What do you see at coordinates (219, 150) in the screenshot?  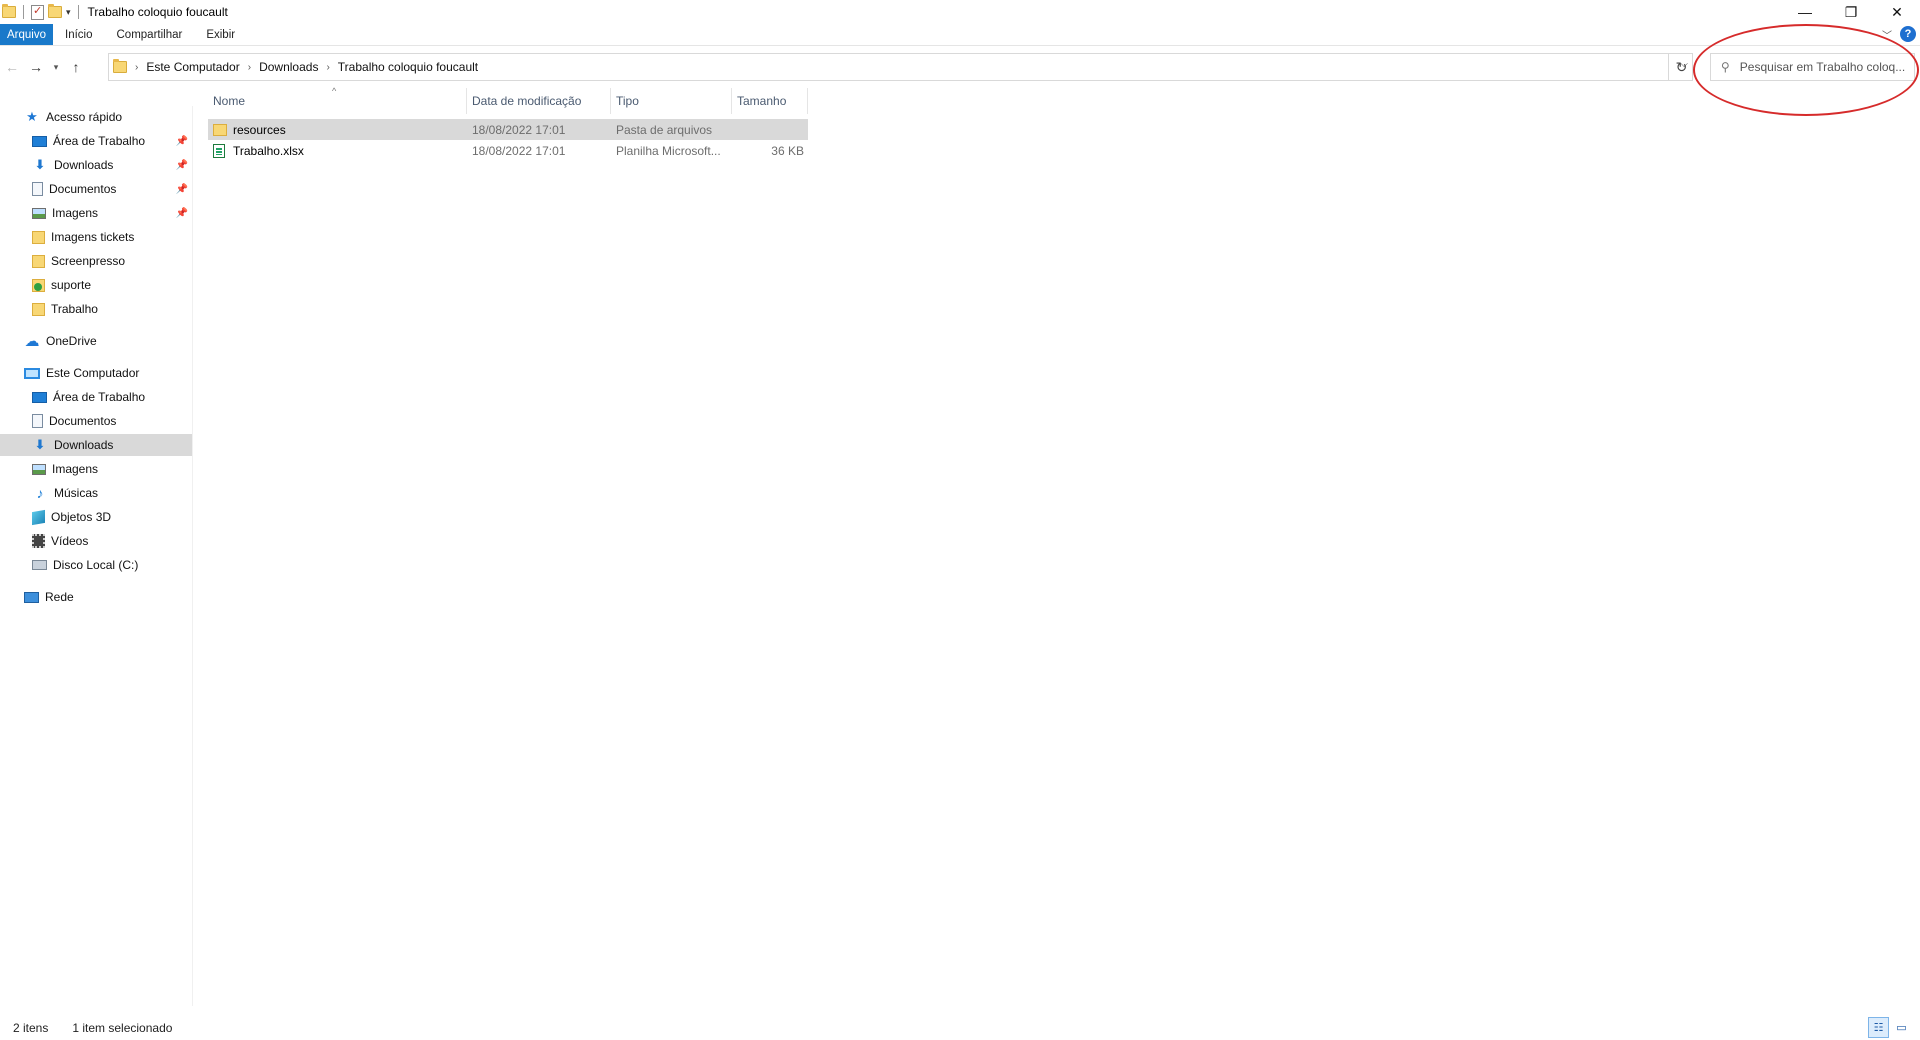 I see `excel-file-icon` at bounding box center [219, 150].